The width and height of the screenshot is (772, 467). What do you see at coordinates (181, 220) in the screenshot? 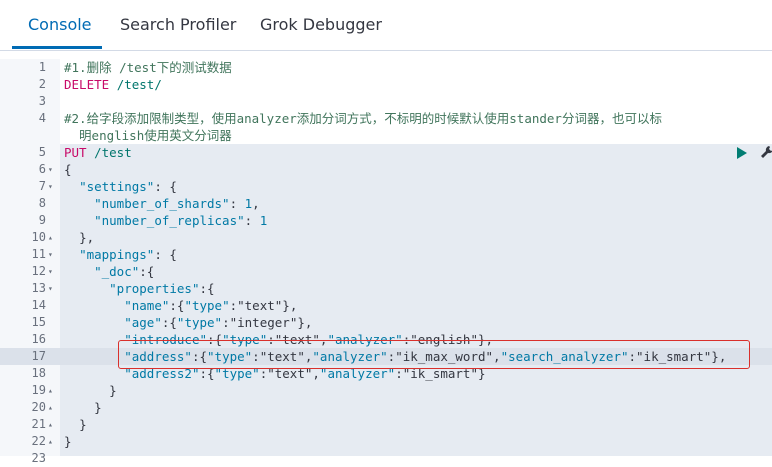
I see `code-text: "number_of_replicas": 1` at bounding box center [181, 220].